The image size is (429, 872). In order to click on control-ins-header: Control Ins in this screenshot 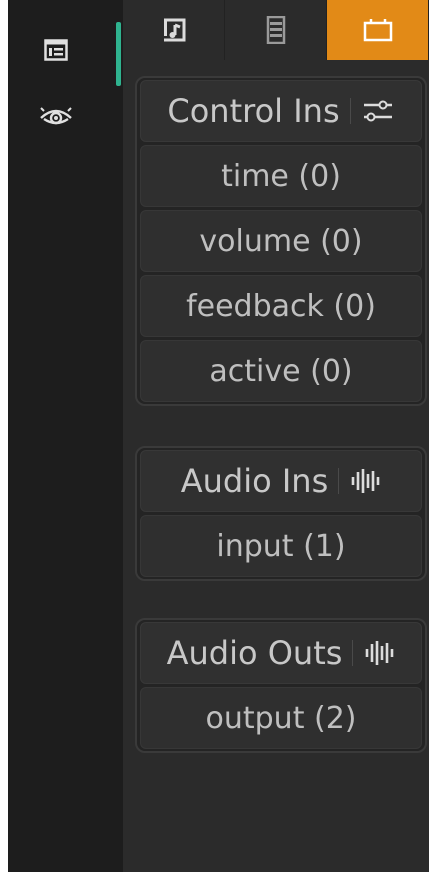, I will do `click(281, 111)`.